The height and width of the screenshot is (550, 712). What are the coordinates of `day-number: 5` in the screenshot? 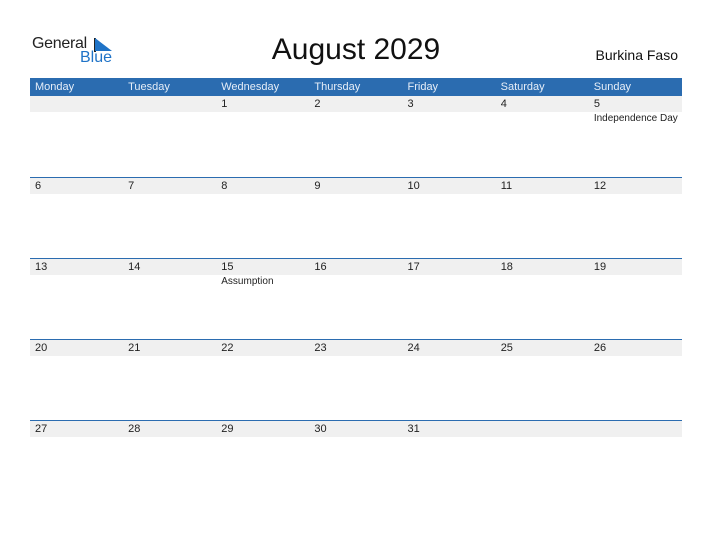 It's located at (596, 104).